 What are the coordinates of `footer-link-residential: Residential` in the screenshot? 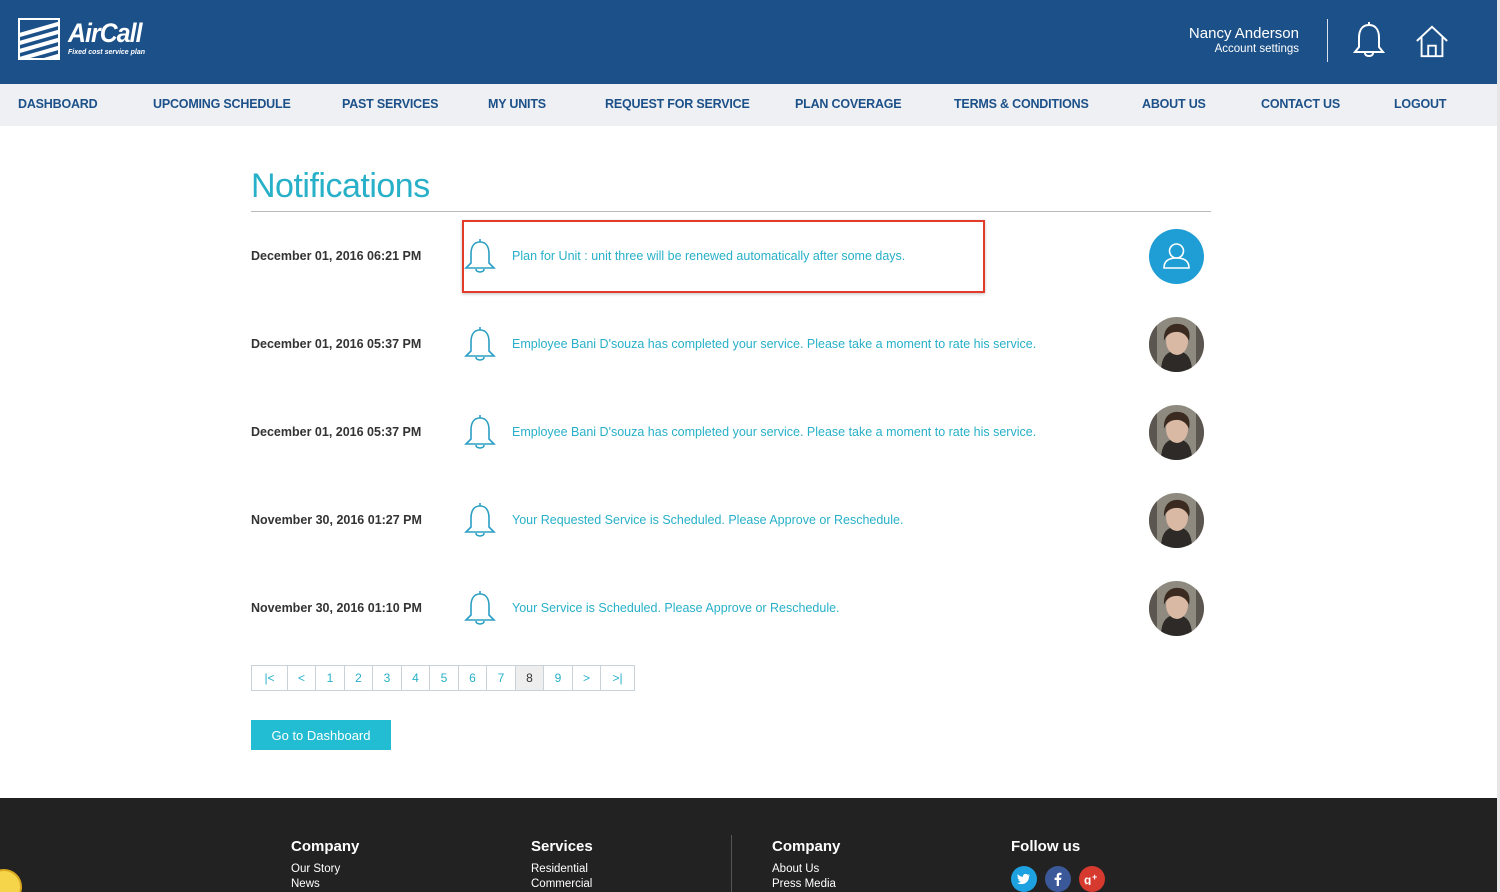 It's located at (562, 869).